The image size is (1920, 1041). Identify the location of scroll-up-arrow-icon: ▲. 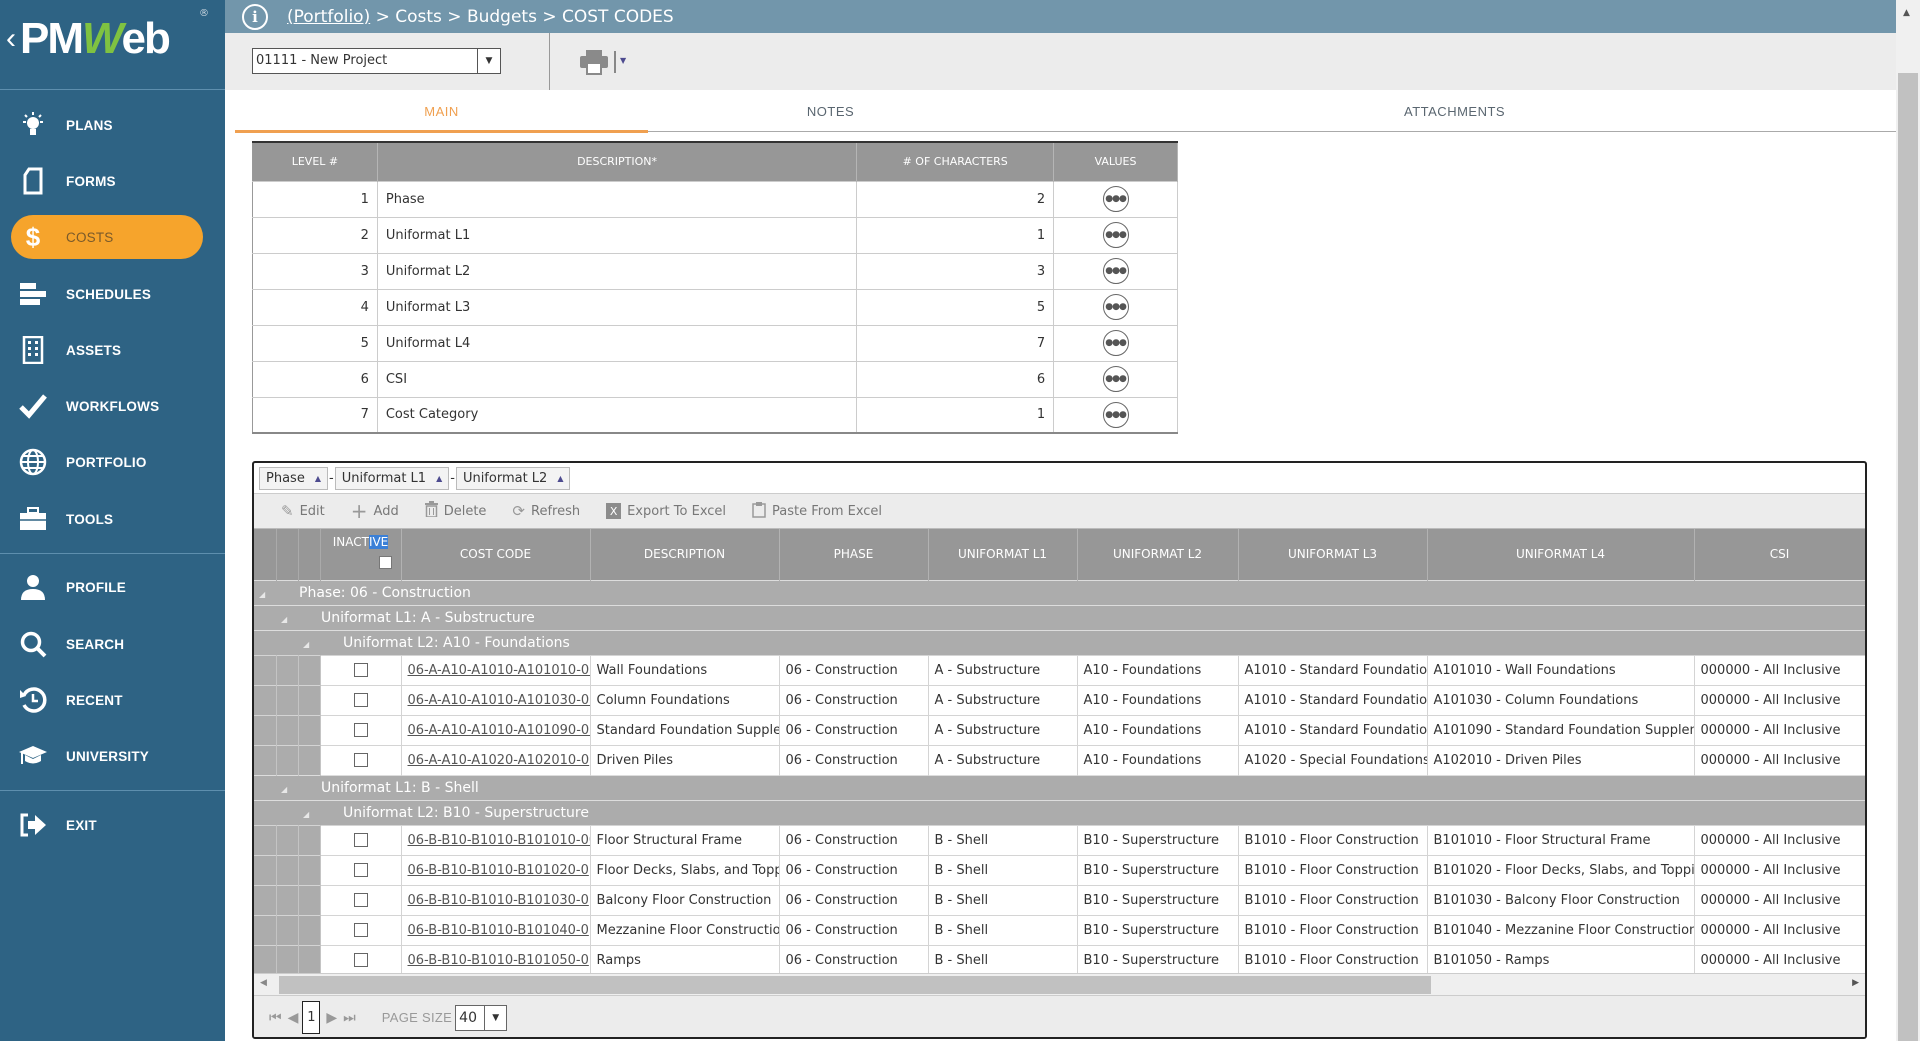
(1906, 13).